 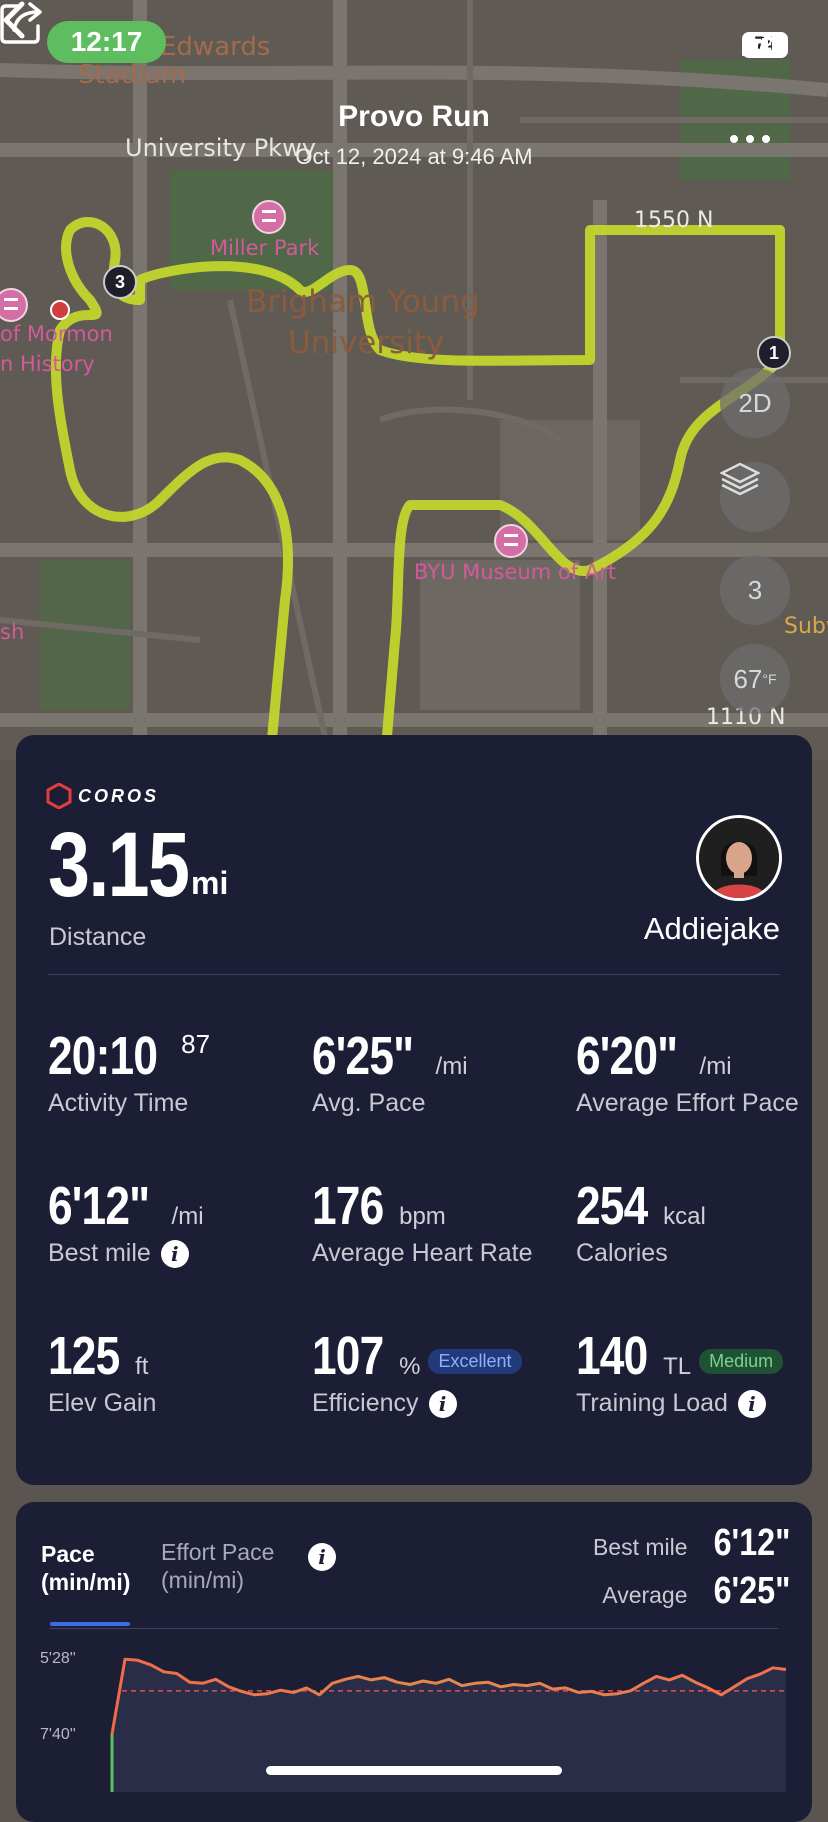 What do you see at coordinates (475, 1362) in the screenshot?
I see `efficiency-badge: Excellent` at bounding box center [475, 1362].